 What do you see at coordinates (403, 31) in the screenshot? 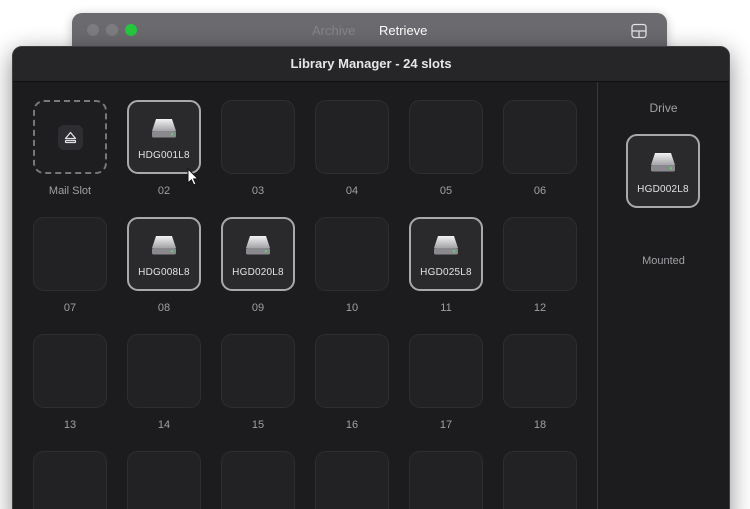
I see `tab-retrieve: Retrieve` at bounding box center [403, 31].